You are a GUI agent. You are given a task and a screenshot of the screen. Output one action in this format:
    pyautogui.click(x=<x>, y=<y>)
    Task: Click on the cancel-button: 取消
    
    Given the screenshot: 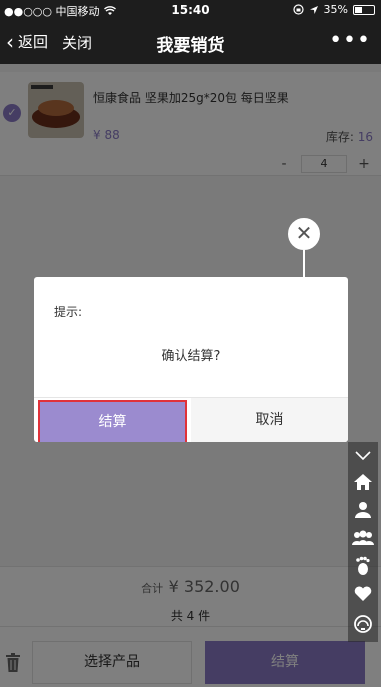 What is the action you would take?
    pyautogui.click(x=269, y=420)
    